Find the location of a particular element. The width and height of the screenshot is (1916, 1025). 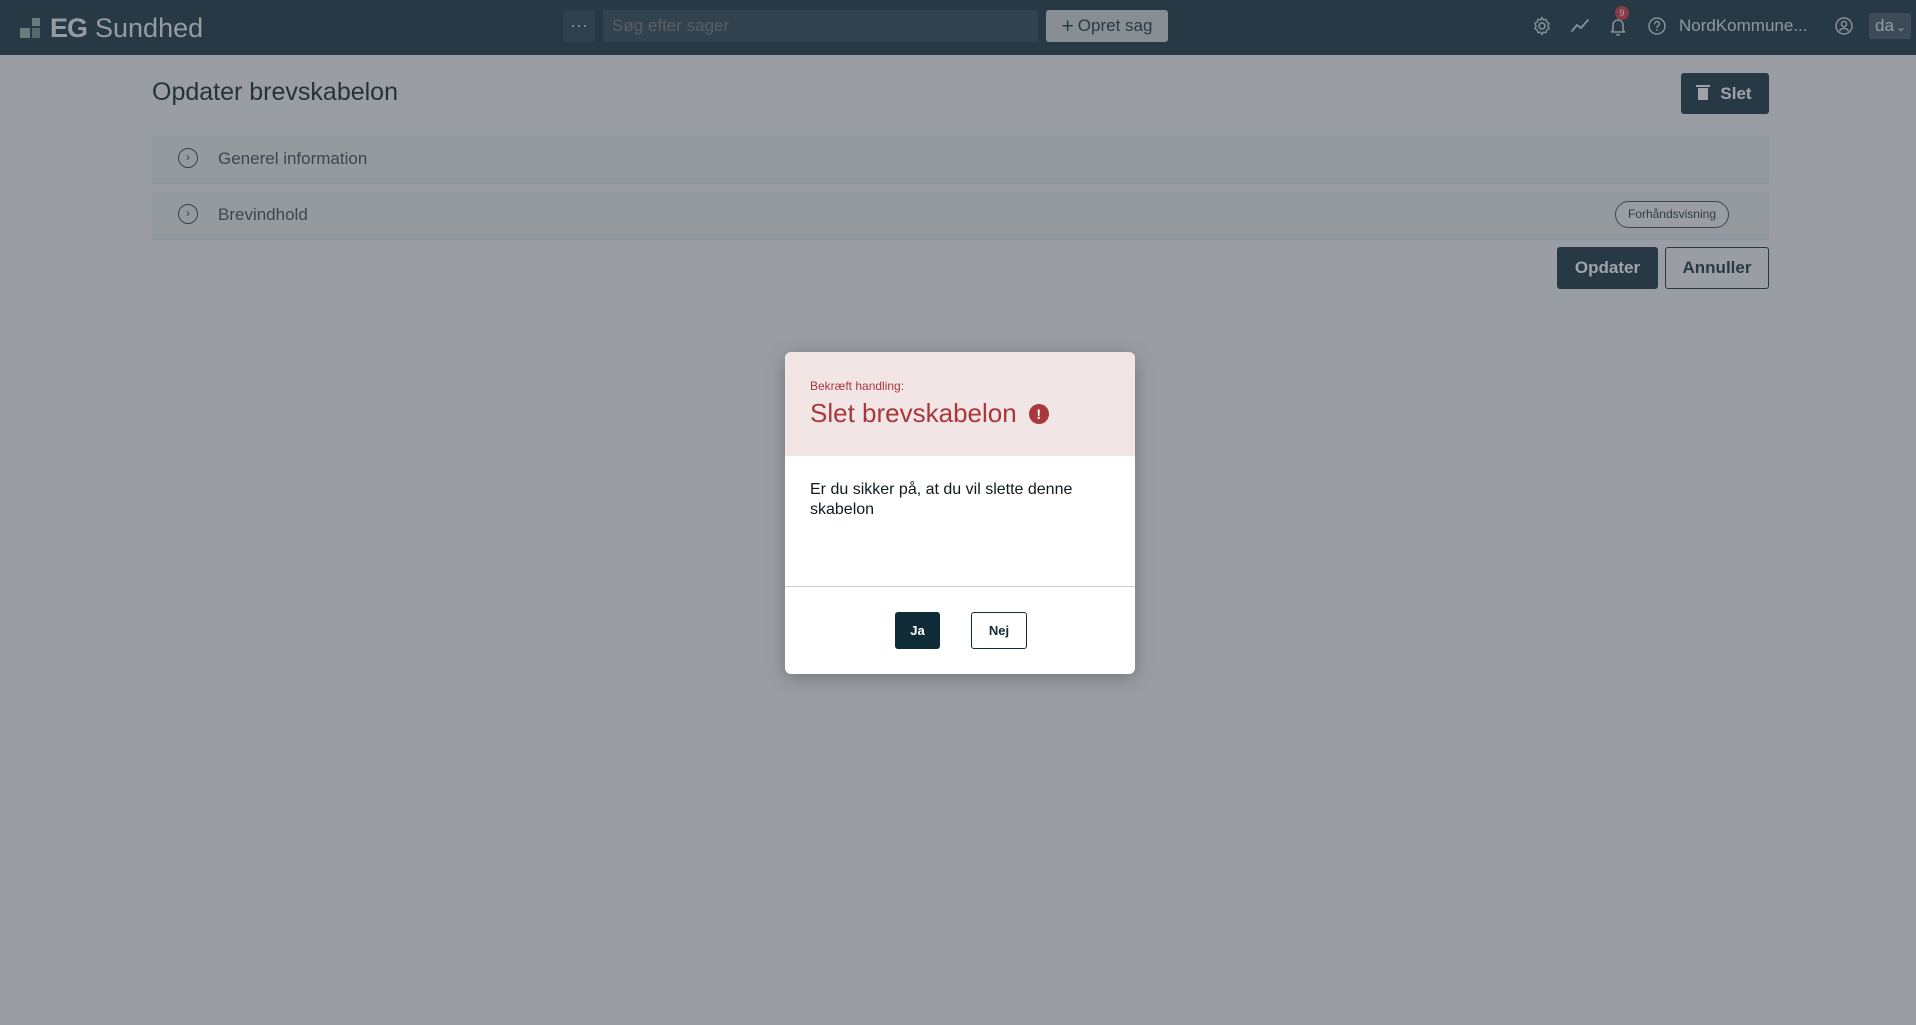

dialog-title-text: Slet brevskabelon is located at coordinates (913, 413).